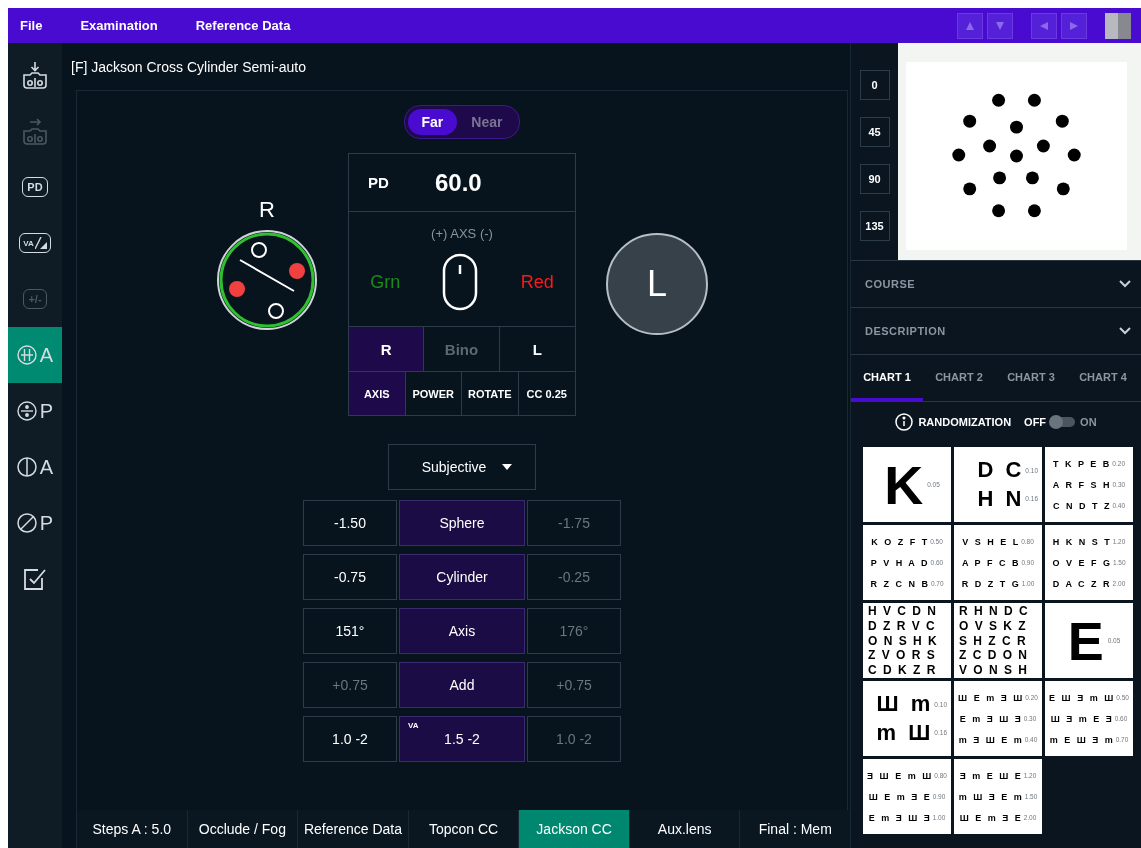 This screenshot has height=848, width=1141. What do you see at coordinates (900, 583) in the screenshot?
I see `optotype-row: R Z C N B` at bounding box center [900, 583].